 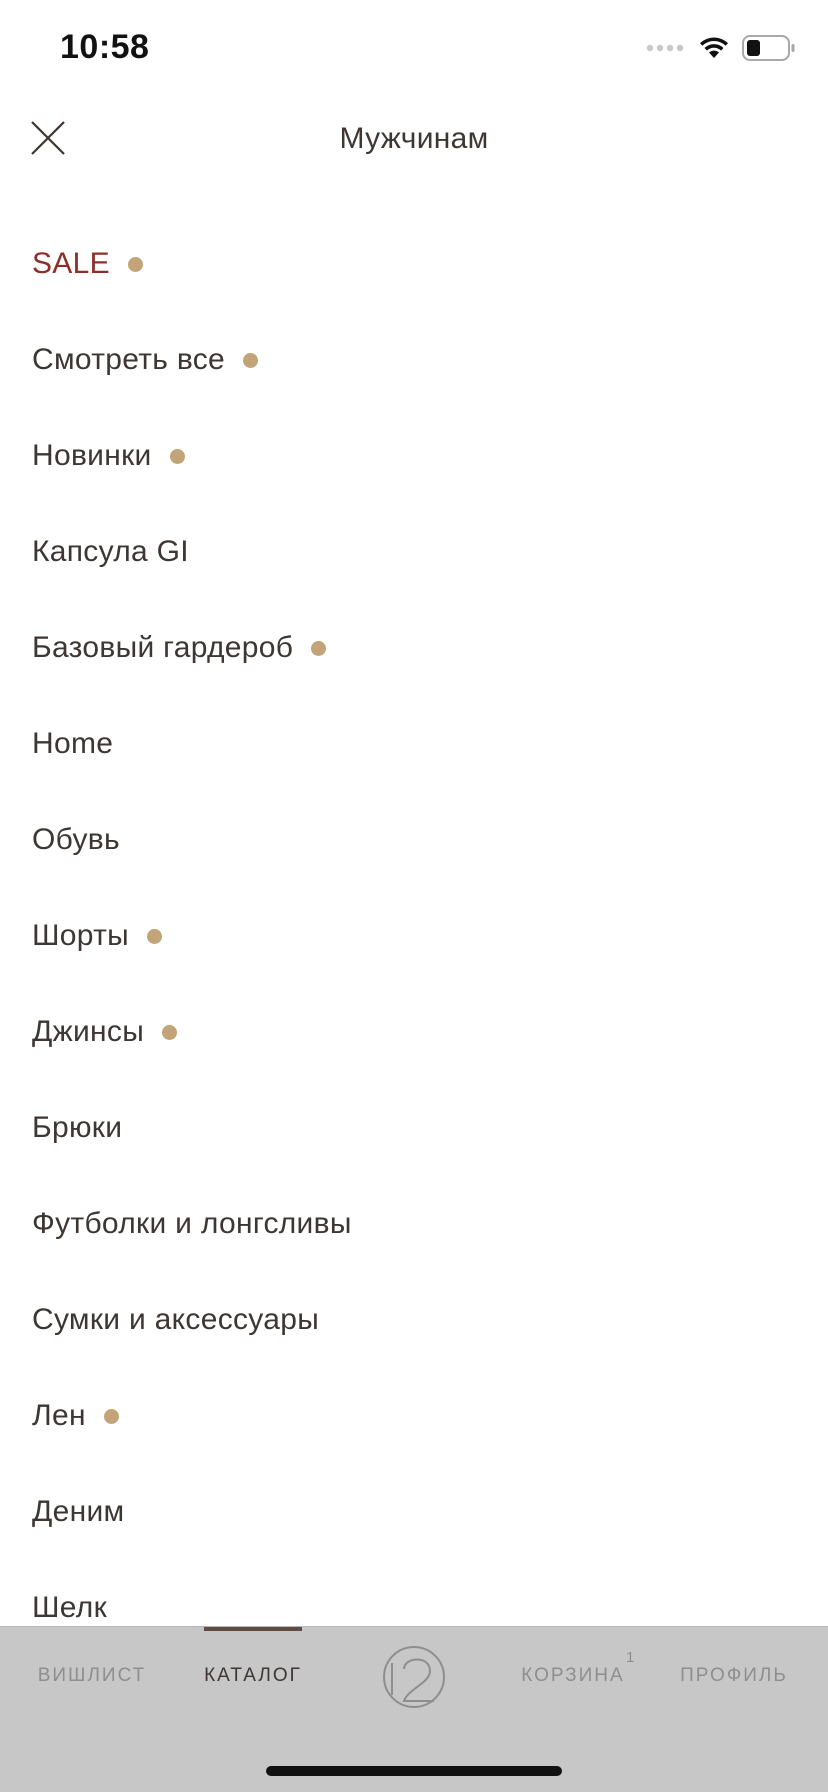 I want to click on menu-item-new-arrivals: Новинки, so click(x=414, y=456).